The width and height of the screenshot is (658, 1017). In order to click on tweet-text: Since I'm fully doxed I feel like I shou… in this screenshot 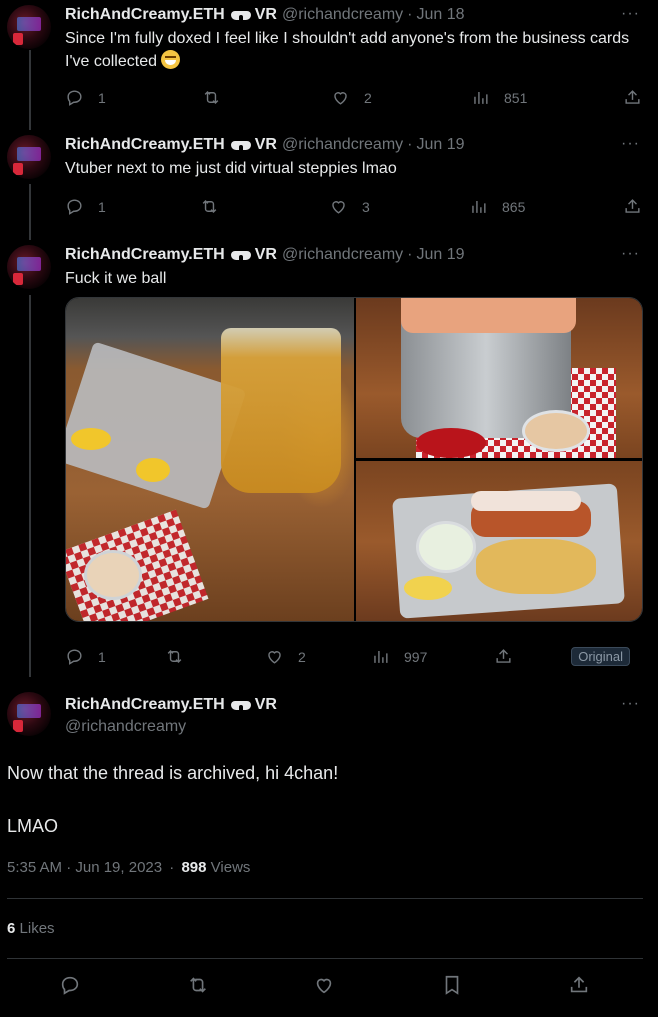, I will do `click(355, 50)`.